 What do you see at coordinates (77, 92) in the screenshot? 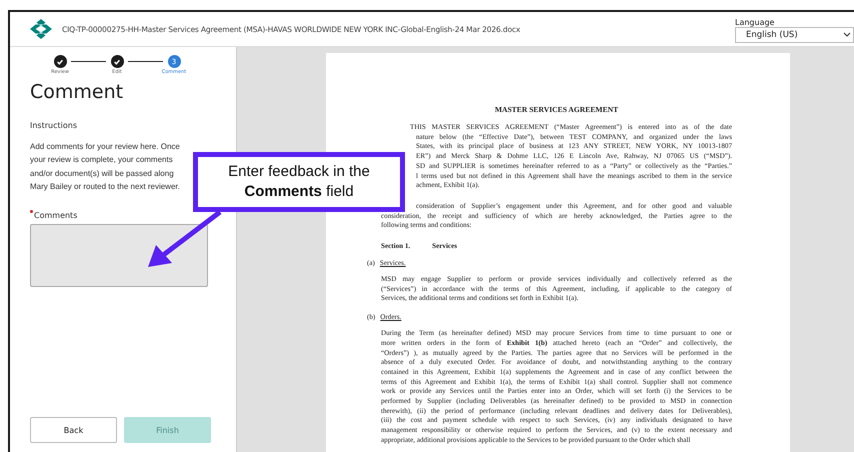
I see `panel-heading: Comment` at bounding box center [77, 92].